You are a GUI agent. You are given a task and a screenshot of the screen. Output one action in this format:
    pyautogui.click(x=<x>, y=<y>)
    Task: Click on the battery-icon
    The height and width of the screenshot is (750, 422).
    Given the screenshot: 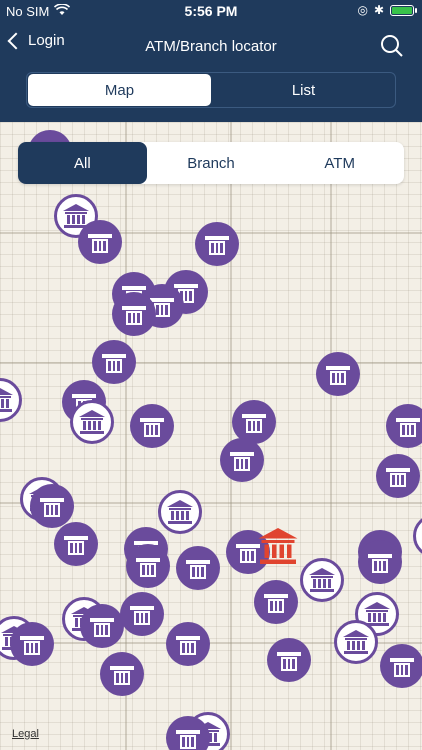 What is the action you would take?
    pyautogui.click(x=403, y=10)
    